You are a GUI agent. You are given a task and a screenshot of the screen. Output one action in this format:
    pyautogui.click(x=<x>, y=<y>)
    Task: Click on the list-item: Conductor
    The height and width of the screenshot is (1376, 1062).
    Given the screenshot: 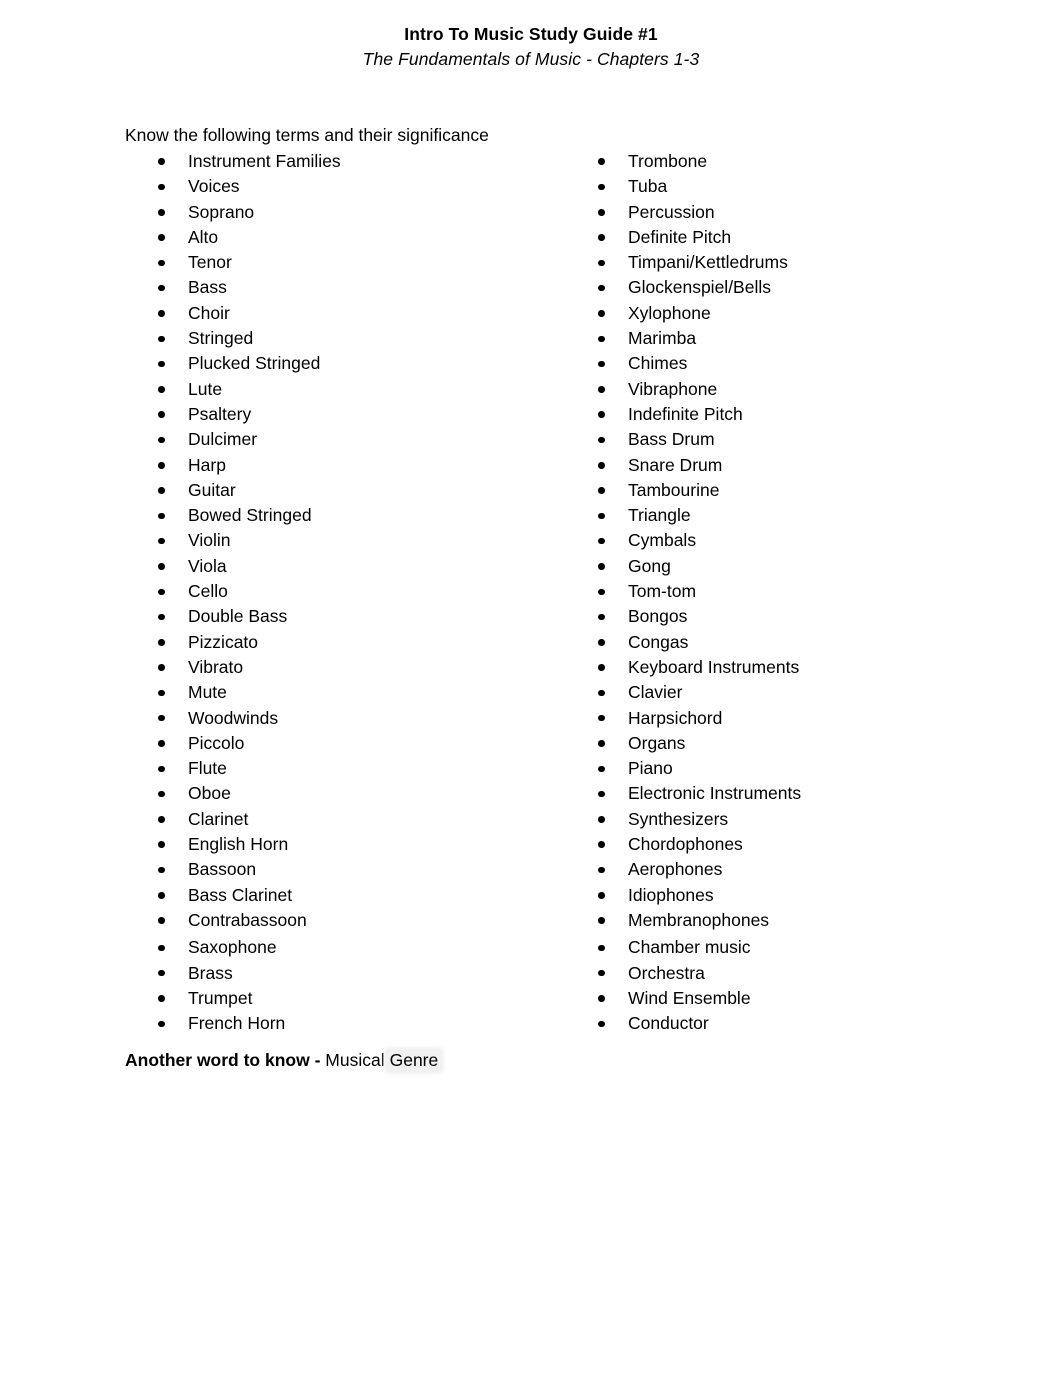 What is the action you would take?
    pyautogui.click(x=785, y=1023)
    